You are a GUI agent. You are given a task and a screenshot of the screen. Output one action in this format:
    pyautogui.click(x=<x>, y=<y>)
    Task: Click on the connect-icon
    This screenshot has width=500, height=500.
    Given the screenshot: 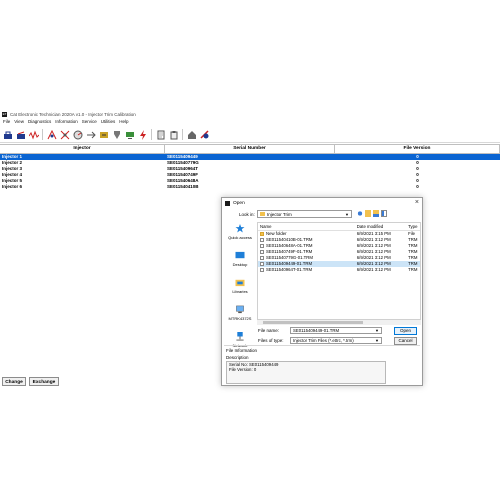 What is the action you would take?
    pyautogui.click(x=7, y=135)
    